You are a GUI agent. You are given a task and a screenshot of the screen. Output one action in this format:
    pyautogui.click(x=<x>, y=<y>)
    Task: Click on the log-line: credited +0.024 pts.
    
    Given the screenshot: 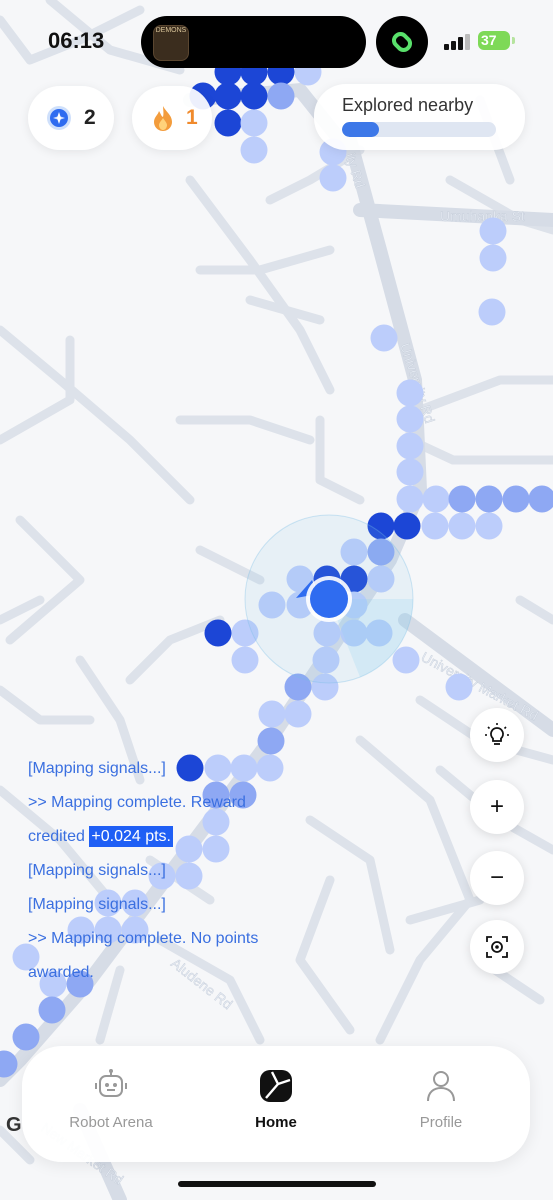 What is the action you would take?
    pyautogui.click(x=100, y=836)
    